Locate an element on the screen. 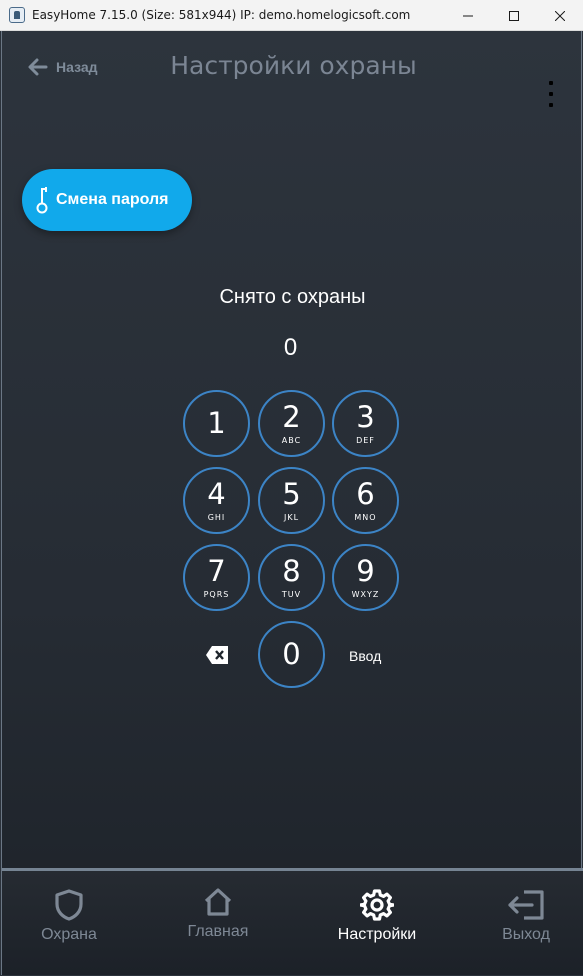 The image size is (583, 976). key-letters: WXYZ is located at coordinates (365, 594).